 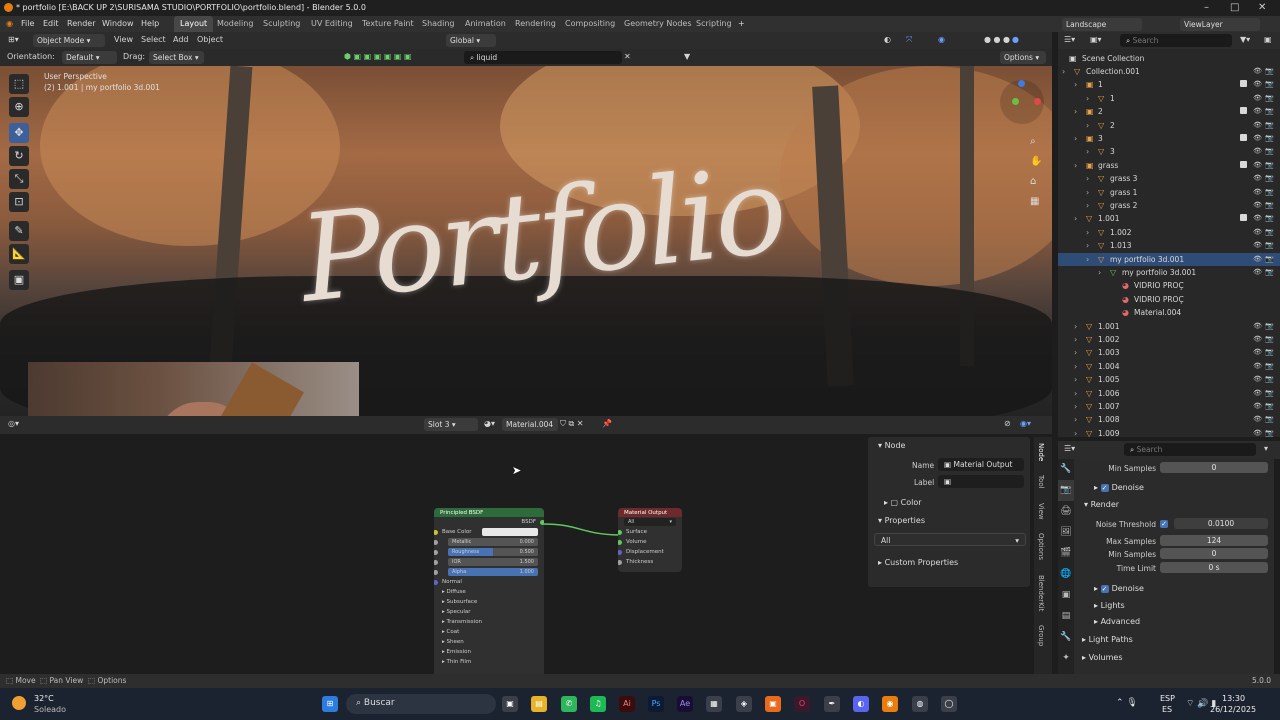 What do you see at coordinates (489, 602) in the screenshot?
I see `bsdf-section-subsurface: ▸ Subsurface` at bounding box center [489, 602].